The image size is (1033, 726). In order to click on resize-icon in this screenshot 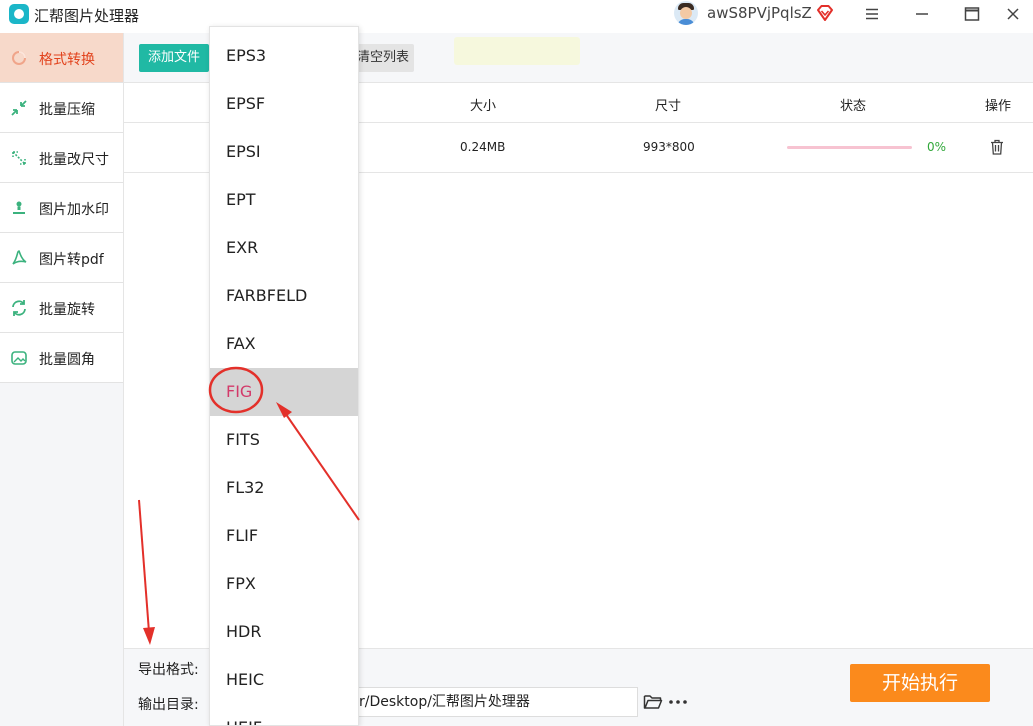, I will do `click(19, 158)`.